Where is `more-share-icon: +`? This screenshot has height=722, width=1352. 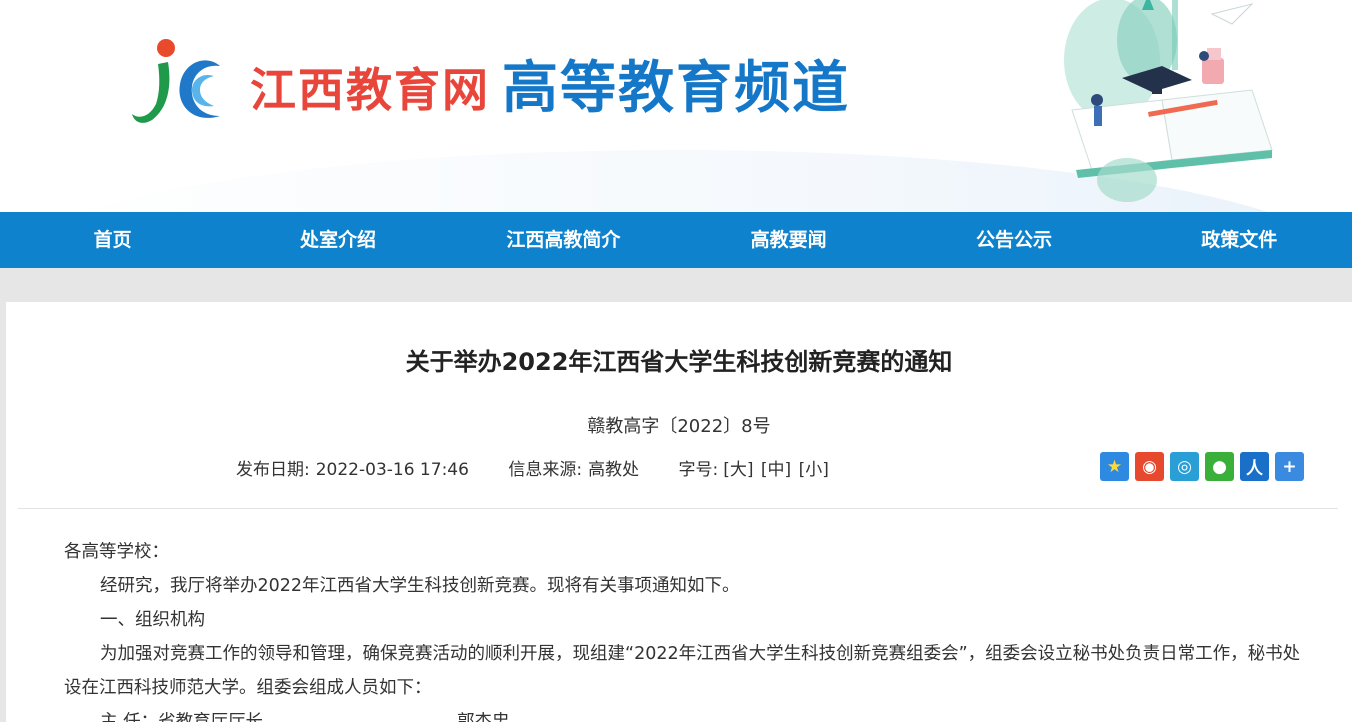 more-share-icon: + is located at coordinates (1289, 466).